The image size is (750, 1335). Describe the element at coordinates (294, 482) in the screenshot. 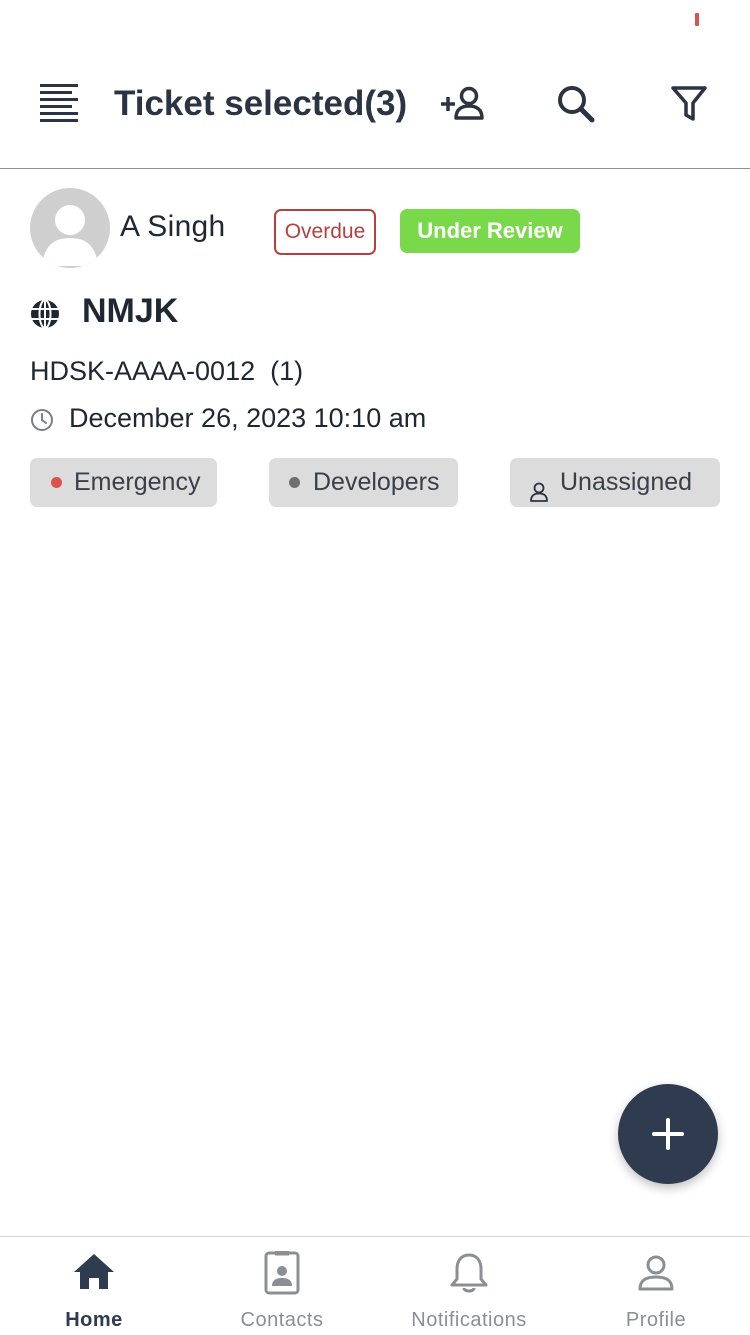

I see `group-dot` at that location.